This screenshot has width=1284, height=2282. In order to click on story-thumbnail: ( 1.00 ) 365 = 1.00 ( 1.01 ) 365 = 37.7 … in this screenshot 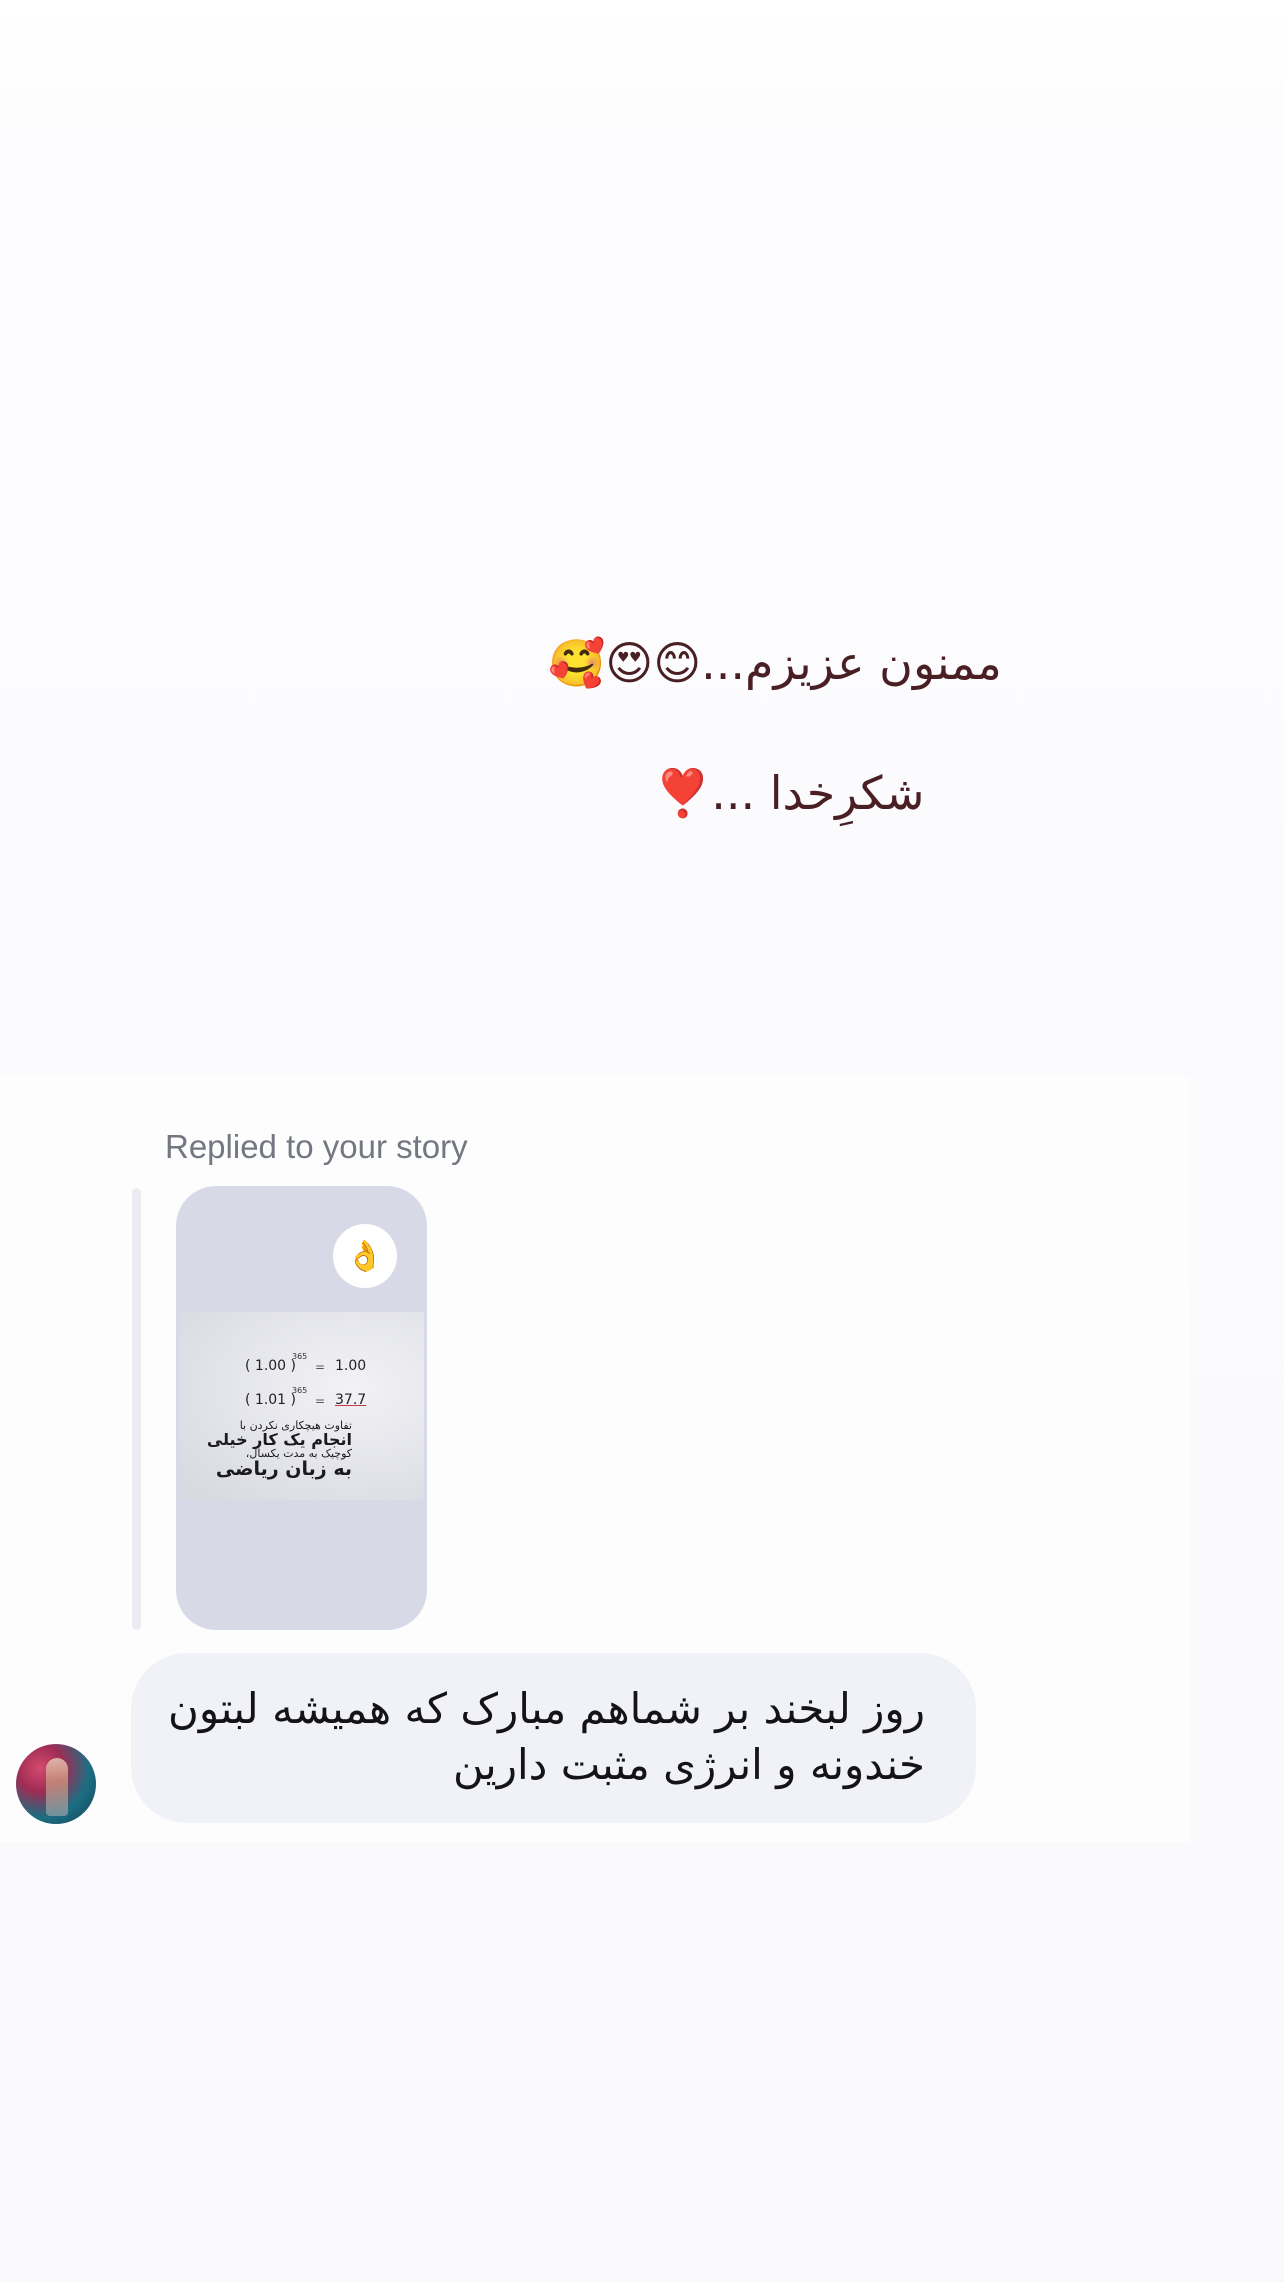, I will do `click(301, 1408)`.